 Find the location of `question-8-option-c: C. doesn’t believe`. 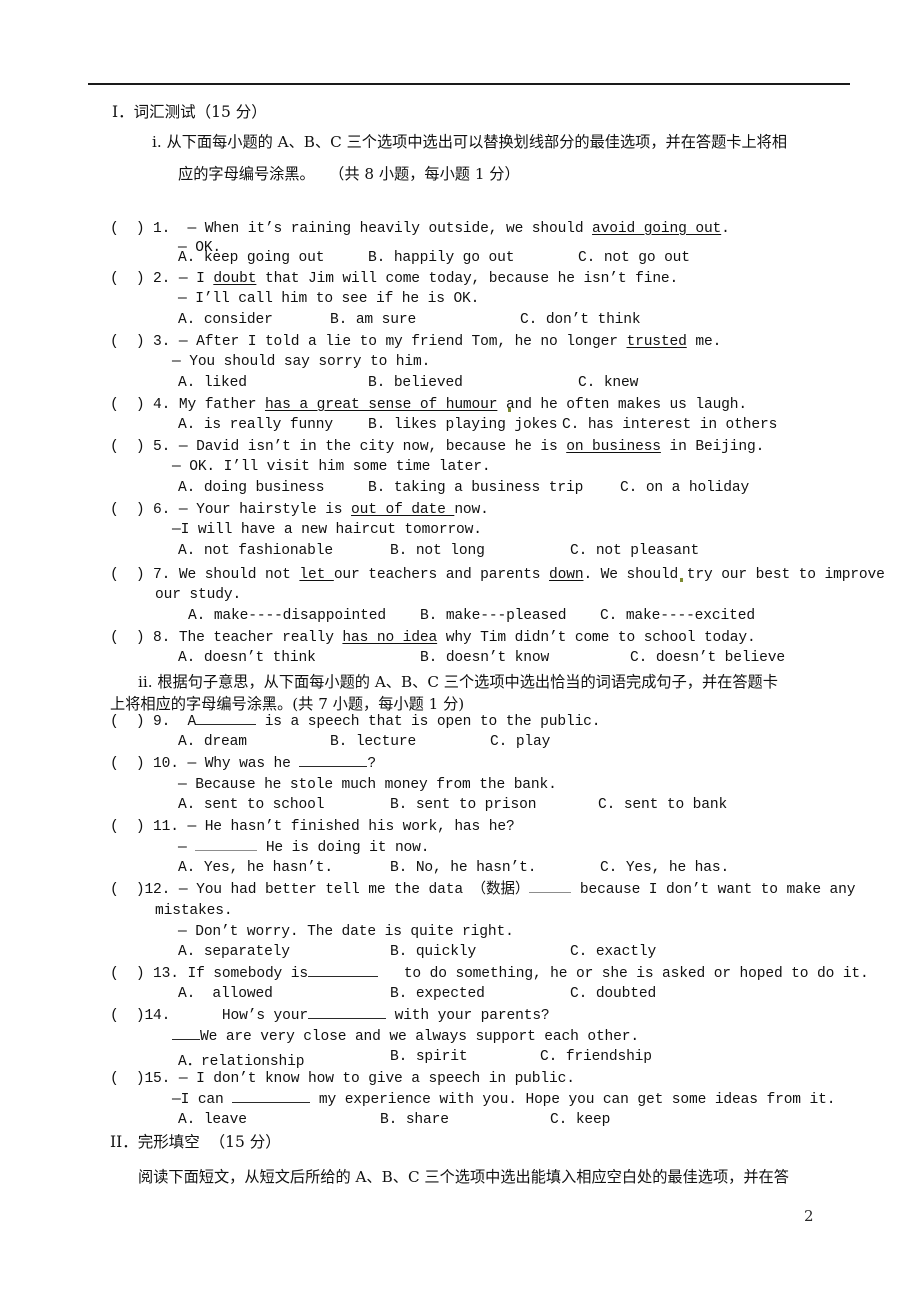

question-8-option-c: C. doesn’t believe is located at coordinates (707, 658).